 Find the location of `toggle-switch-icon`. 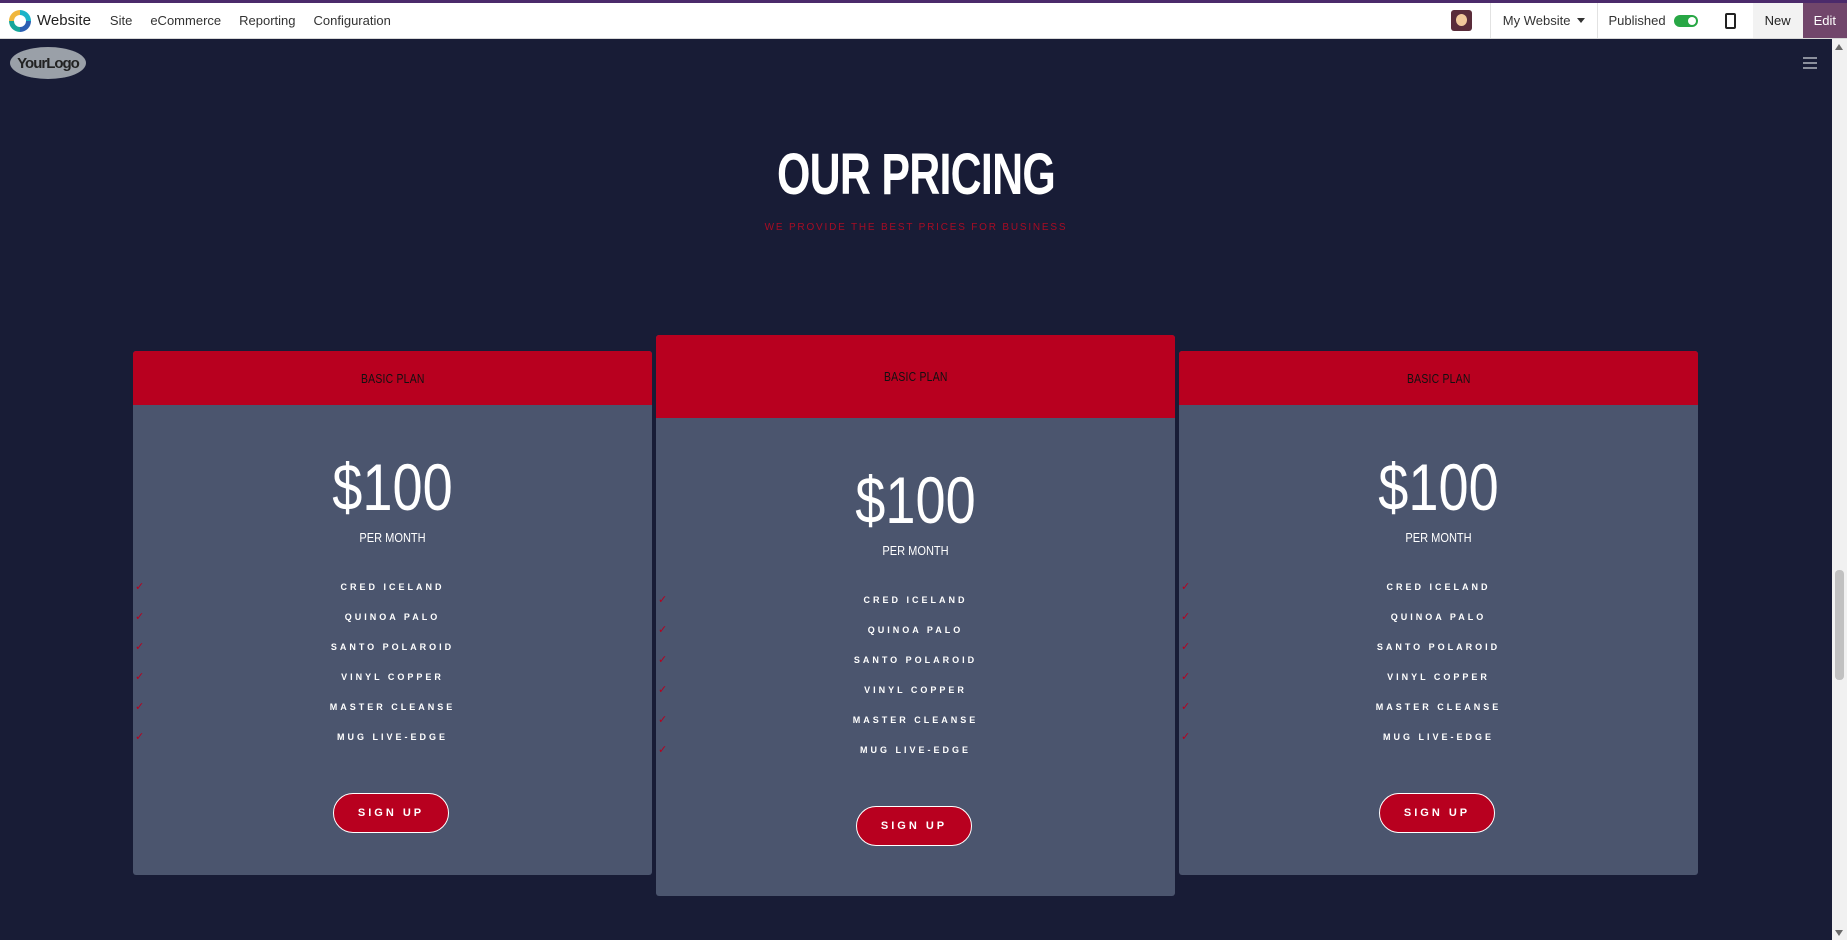

toggle-switch-icon is located at coordinates (1685, 20).